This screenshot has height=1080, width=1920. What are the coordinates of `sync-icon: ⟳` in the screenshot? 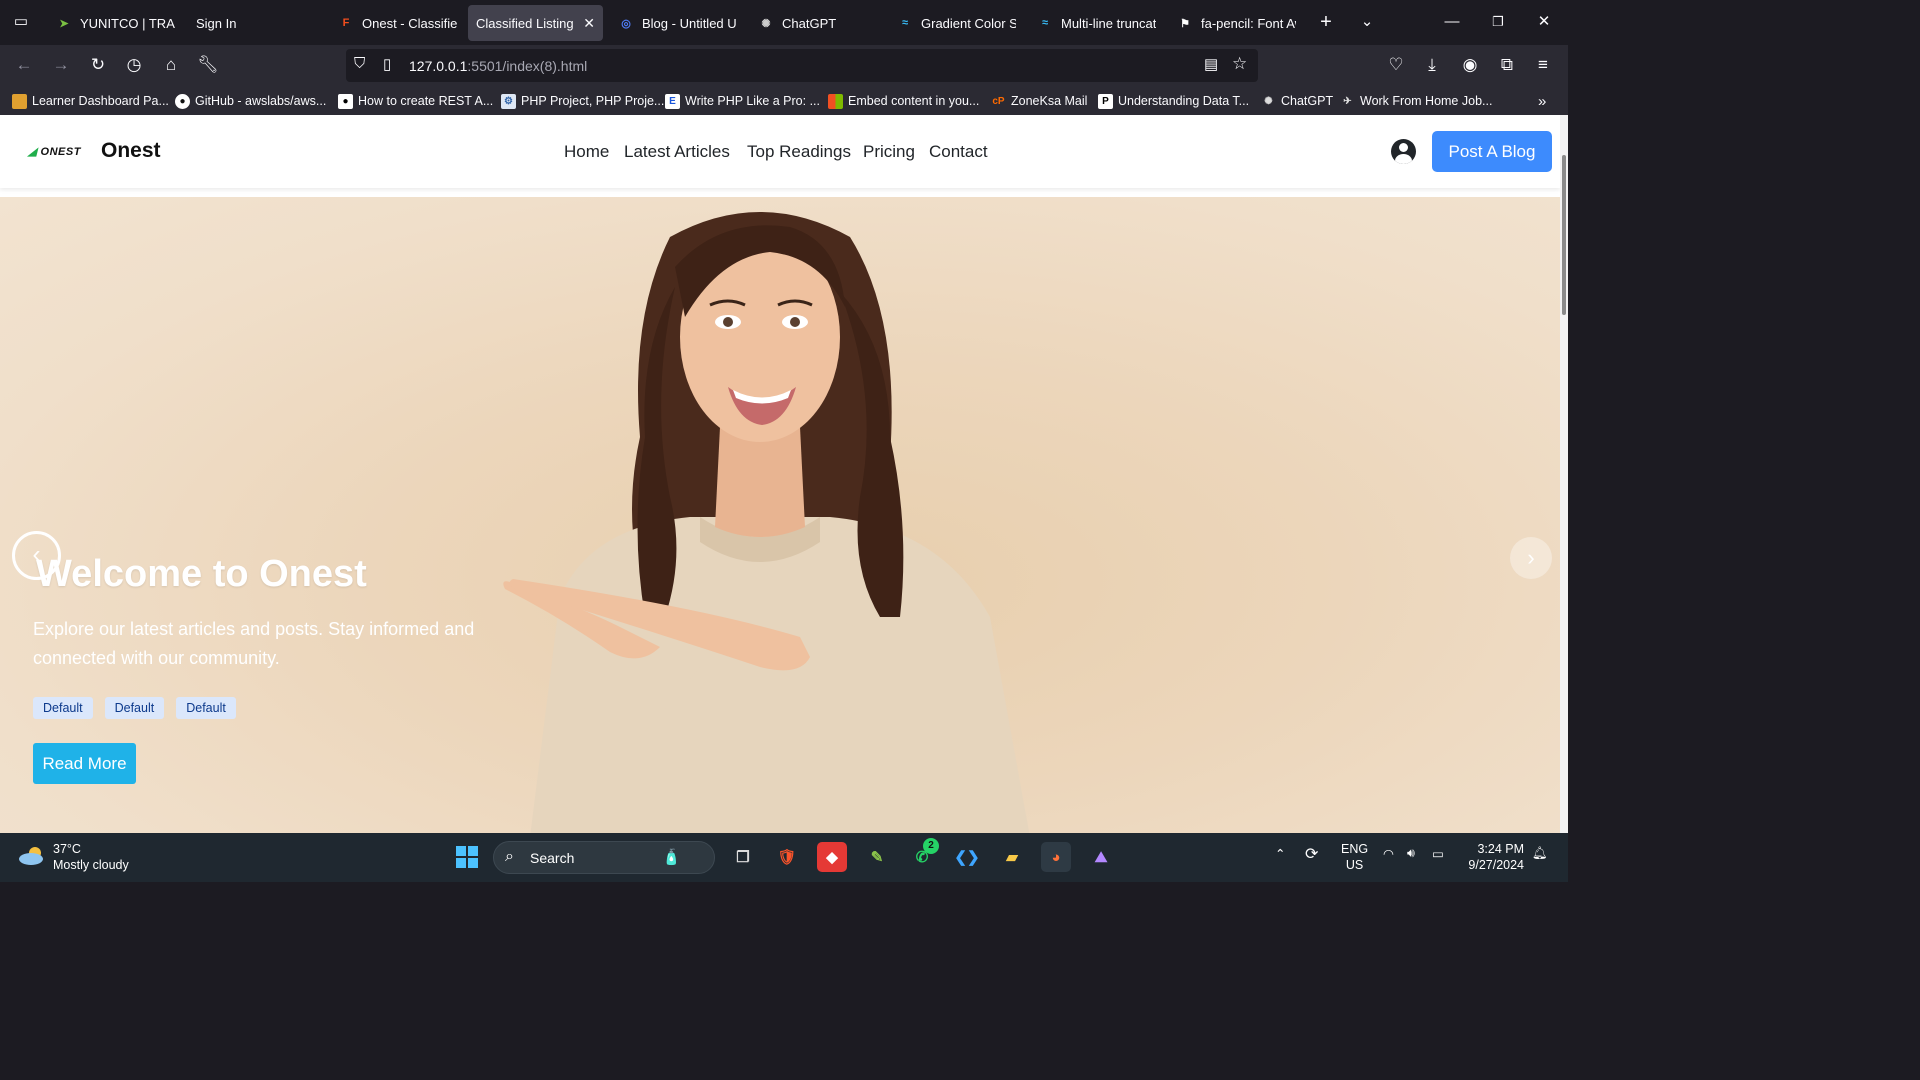 It's located at (1311, 854).